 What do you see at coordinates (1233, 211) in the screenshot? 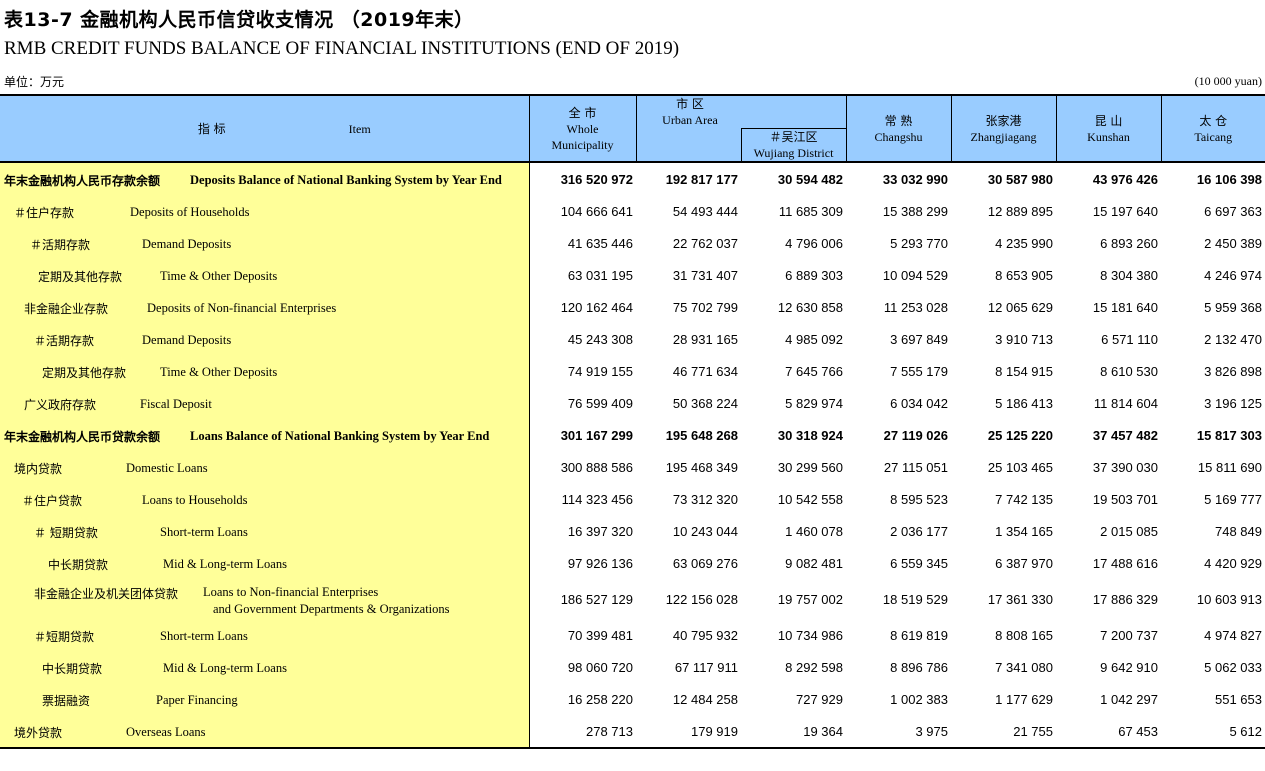
I see `cell-taicang: 6 697 363` at bounding box center [1233, 211].